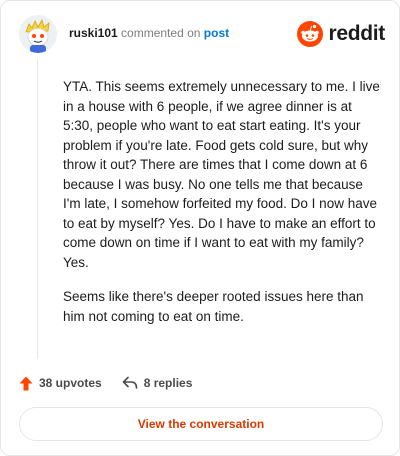 Image resolution: width=400 pixels, height=456 pixels. I want to click on upvote-arrow-icon, so click(26, 383).